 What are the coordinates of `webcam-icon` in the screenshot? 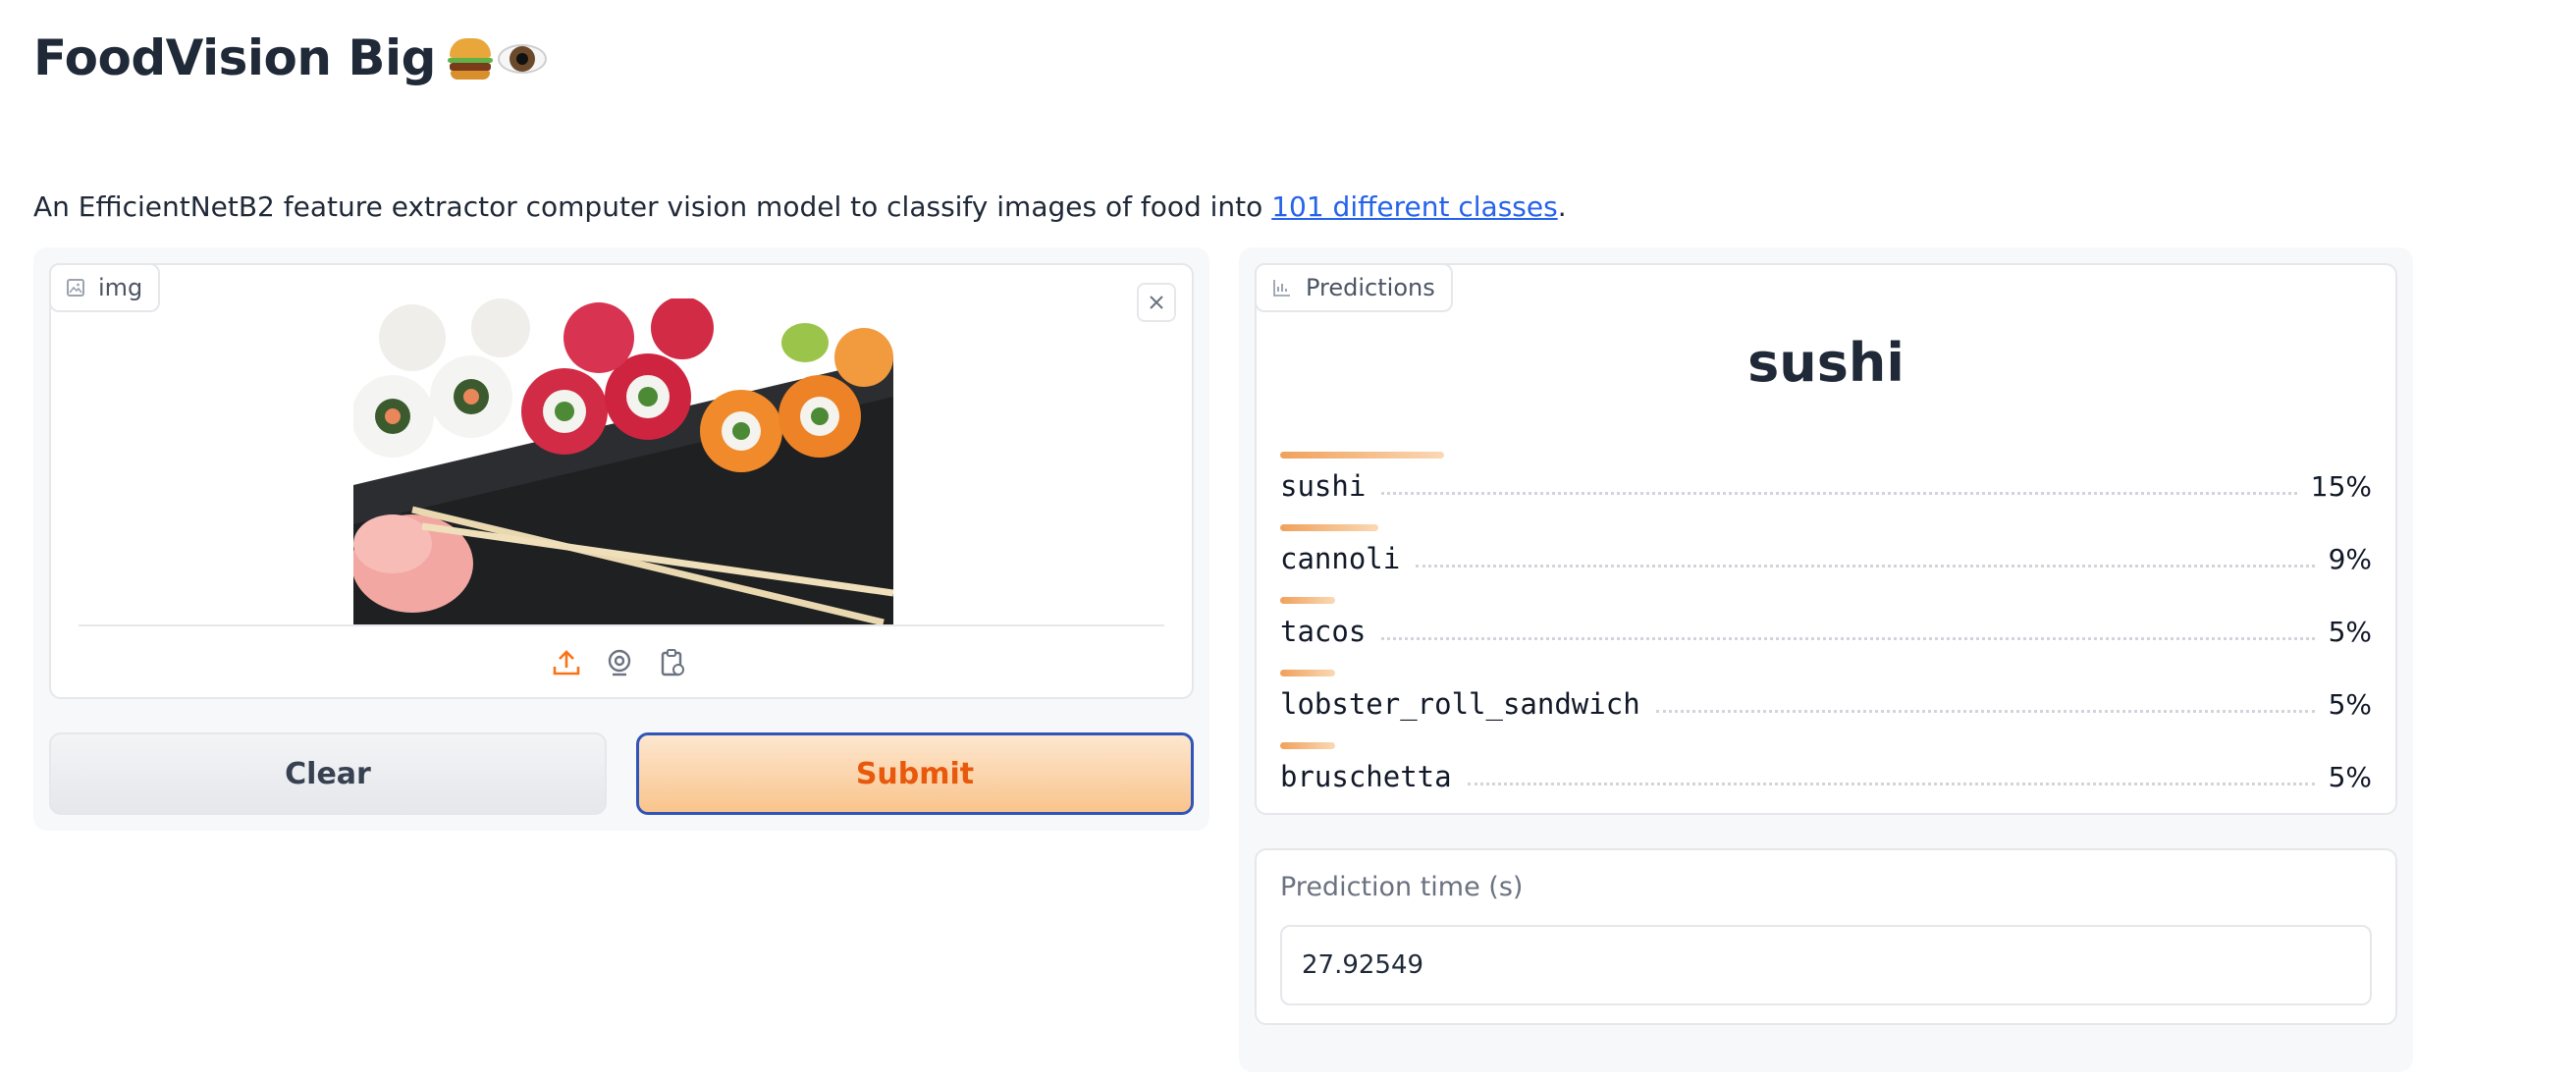 It's located at (619, 662).